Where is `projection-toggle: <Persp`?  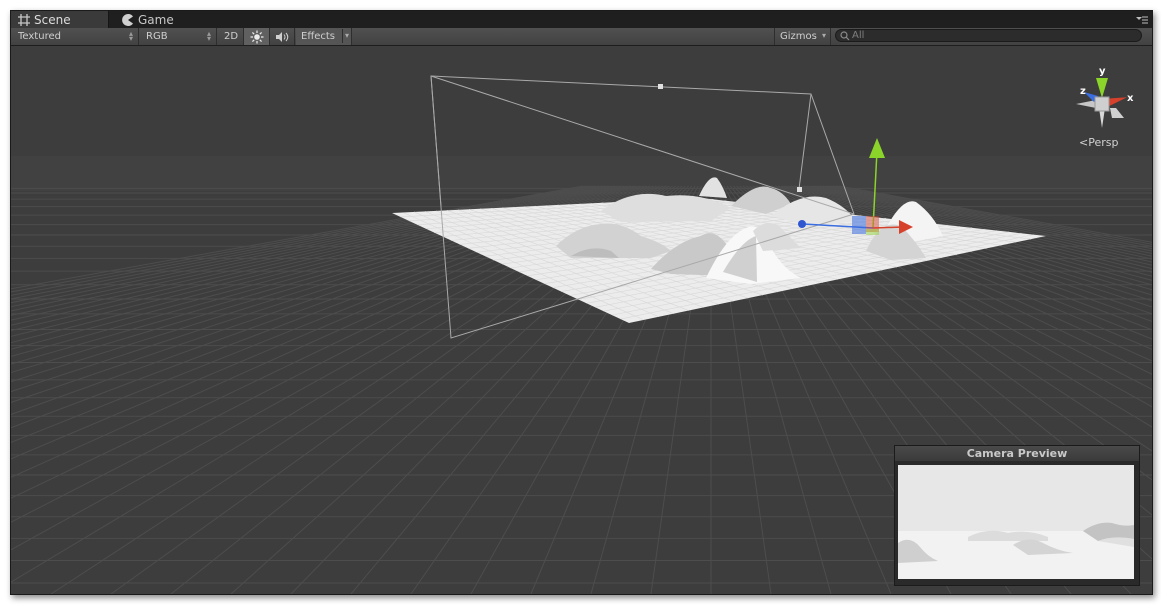 projection-toggle: <Persp is located at coordinates (1098, 142).